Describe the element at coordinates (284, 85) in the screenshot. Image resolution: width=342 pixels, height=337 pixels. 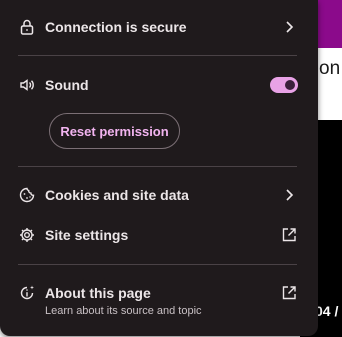
I see `sound-toggle` at that location.